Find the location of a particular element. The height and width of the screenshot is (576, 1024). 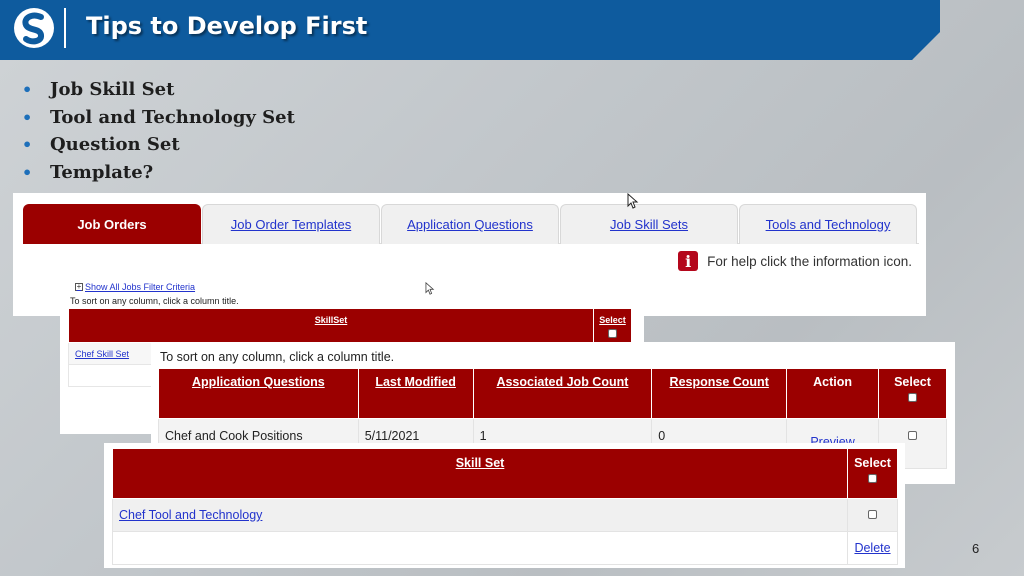

help-note: i For help click the information icon. is located at coordinates (795, 261).